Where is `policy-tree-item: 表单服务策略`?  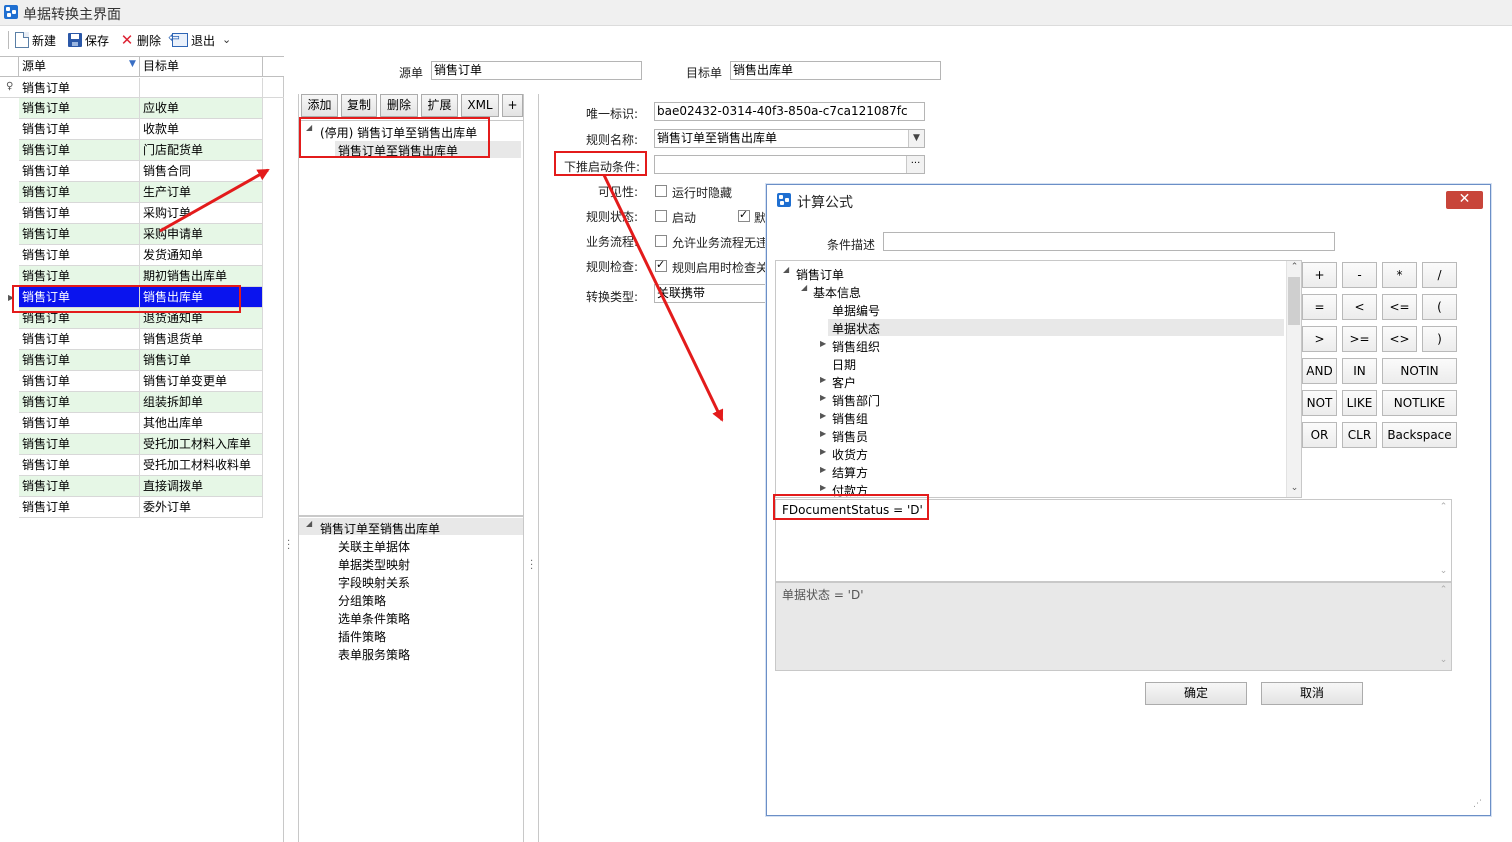
policy-tree-item: 表单服务策略 is located at coordinates (374, 654).